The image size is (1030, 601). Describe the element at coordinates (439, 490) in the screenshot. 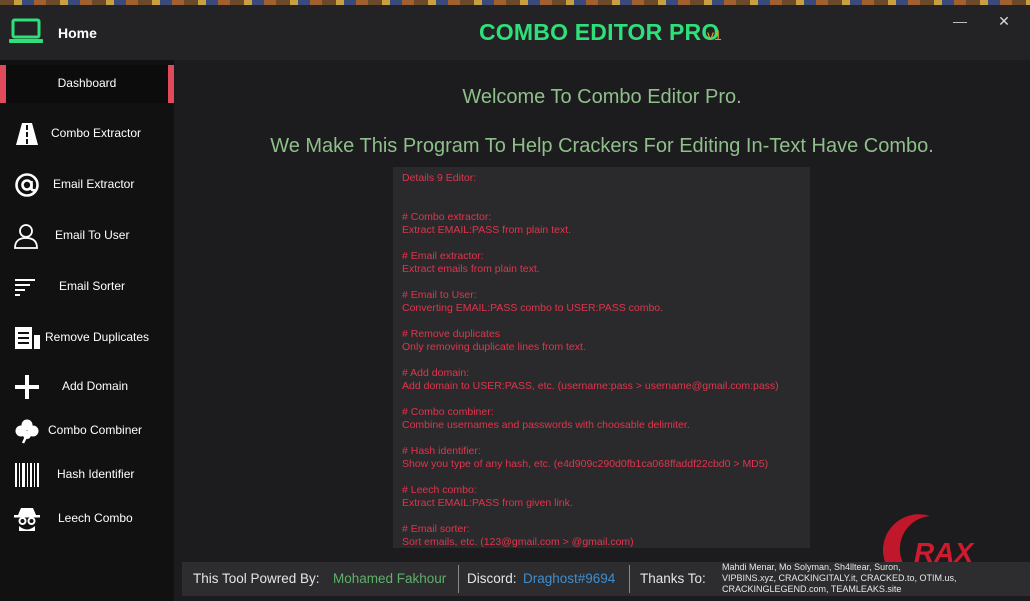

I see `details-line: # Leech combo:` at that location.